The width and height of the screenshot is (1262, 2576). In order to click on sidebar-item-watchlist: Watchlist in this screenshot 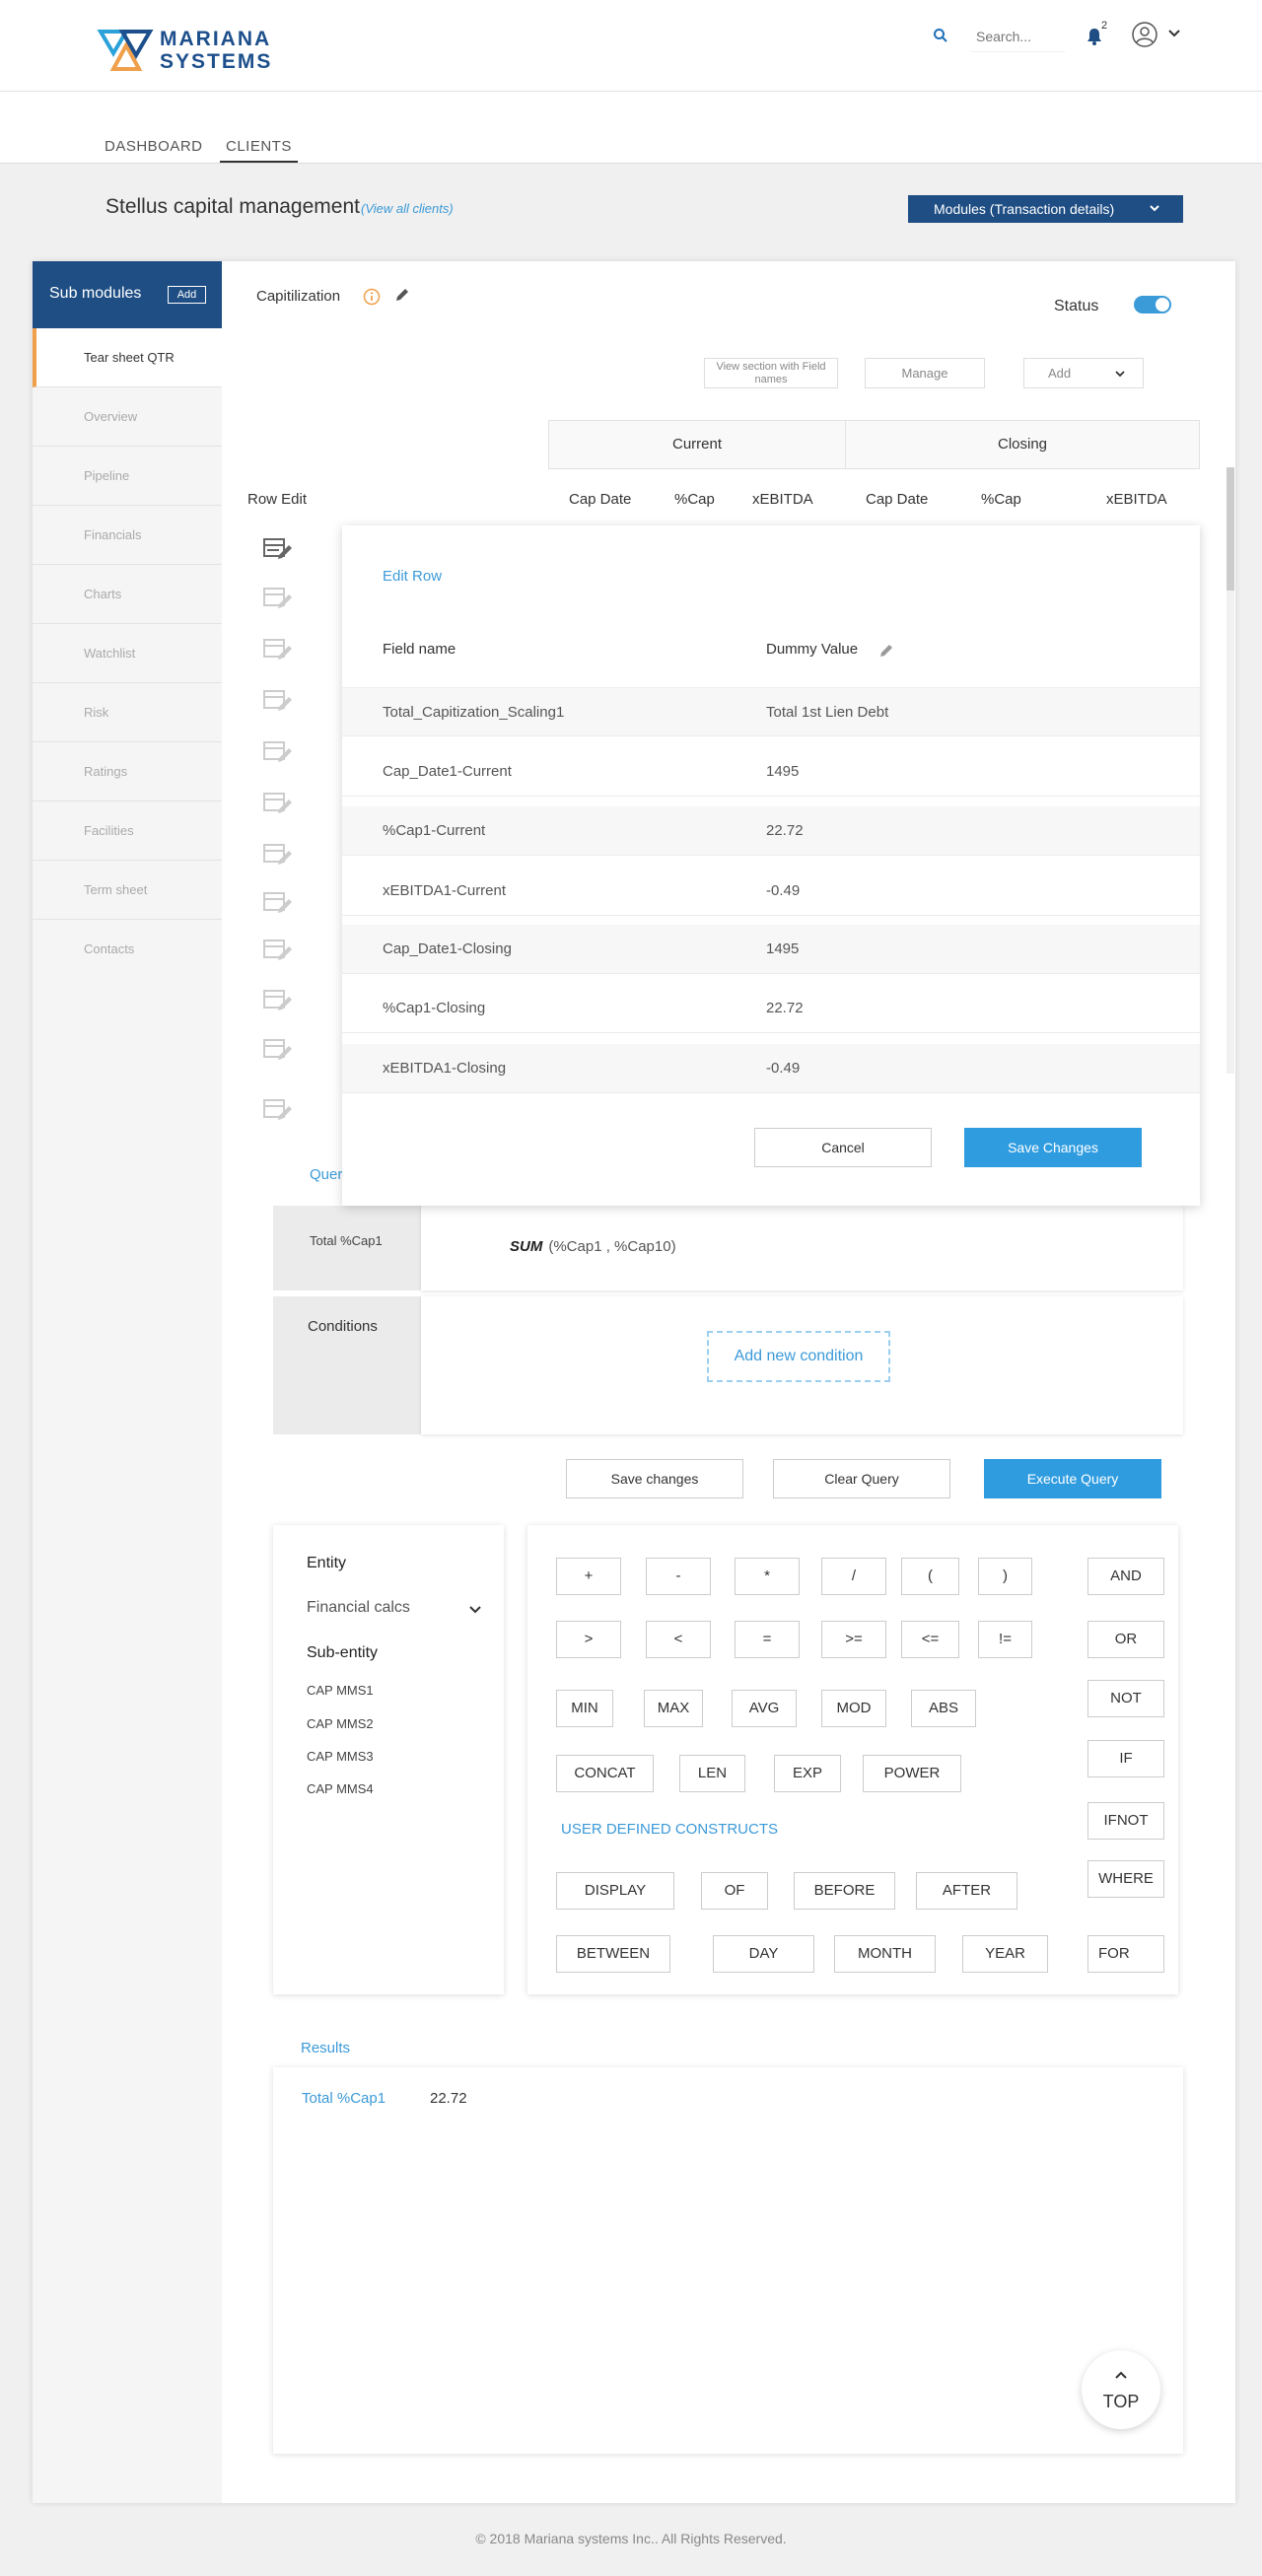, I will do `click(127, 653)`.